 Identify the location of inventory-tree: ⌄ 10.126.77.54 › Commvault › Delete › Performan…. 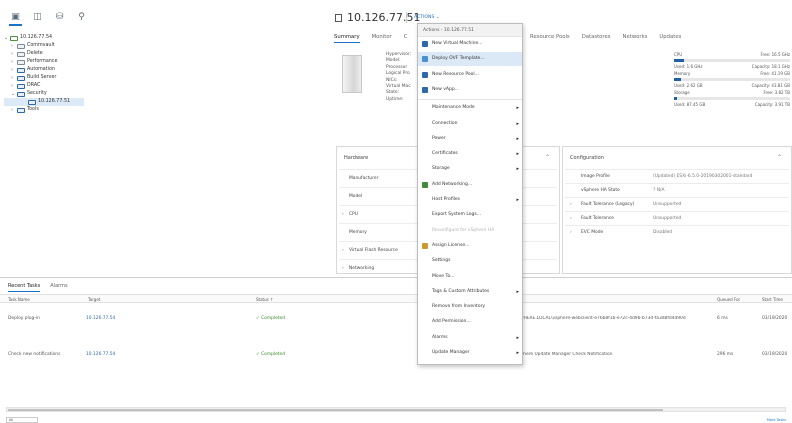
(159, 74).